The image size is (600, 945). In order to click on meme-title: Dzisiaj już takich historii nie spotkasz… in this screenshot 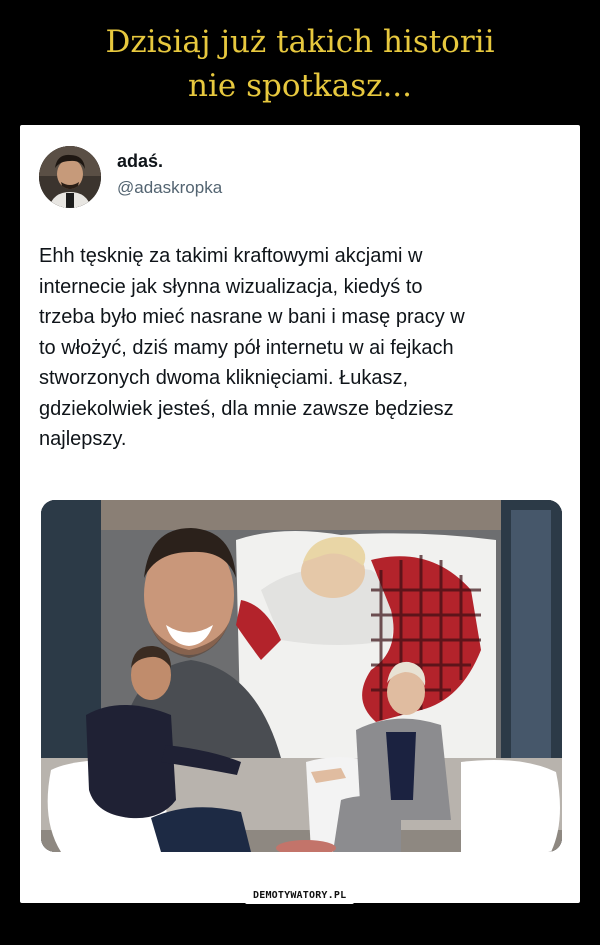, I will do `click(300, 64)`.